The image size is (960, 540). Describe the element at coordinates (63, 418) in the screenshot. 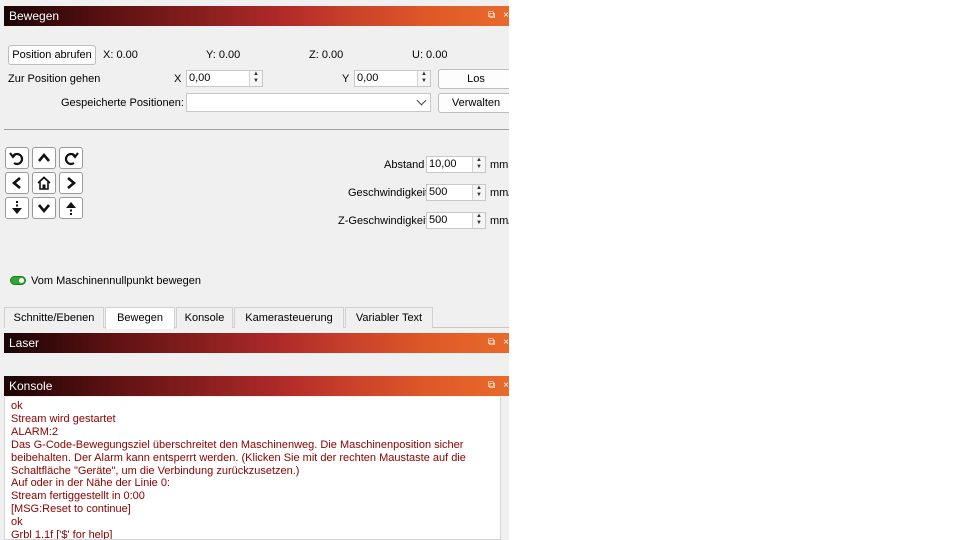

I see `console-line: Stream wird gestartet` at that location.